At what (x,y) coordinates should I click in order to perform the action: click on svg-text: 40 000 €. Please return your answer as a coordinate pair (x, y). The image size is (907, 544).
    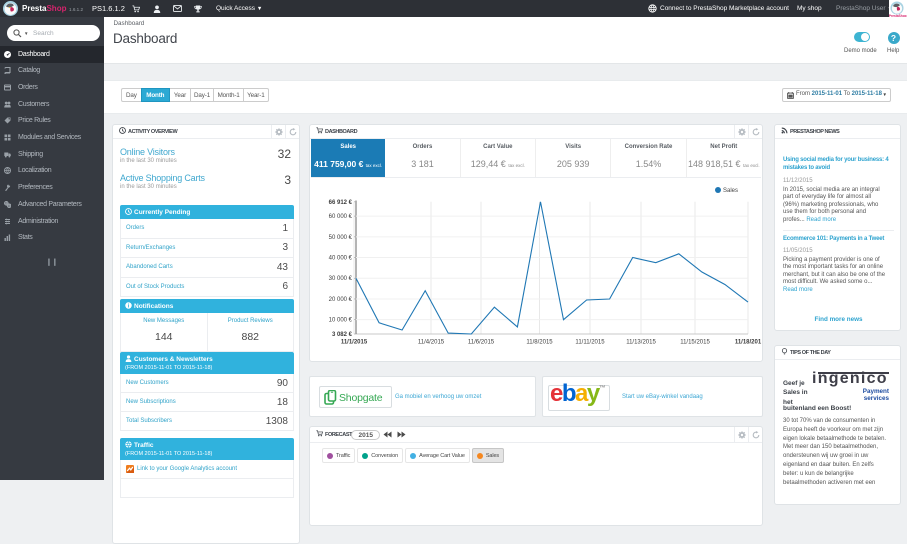
    Looking at the image, I should click on (341, 259).